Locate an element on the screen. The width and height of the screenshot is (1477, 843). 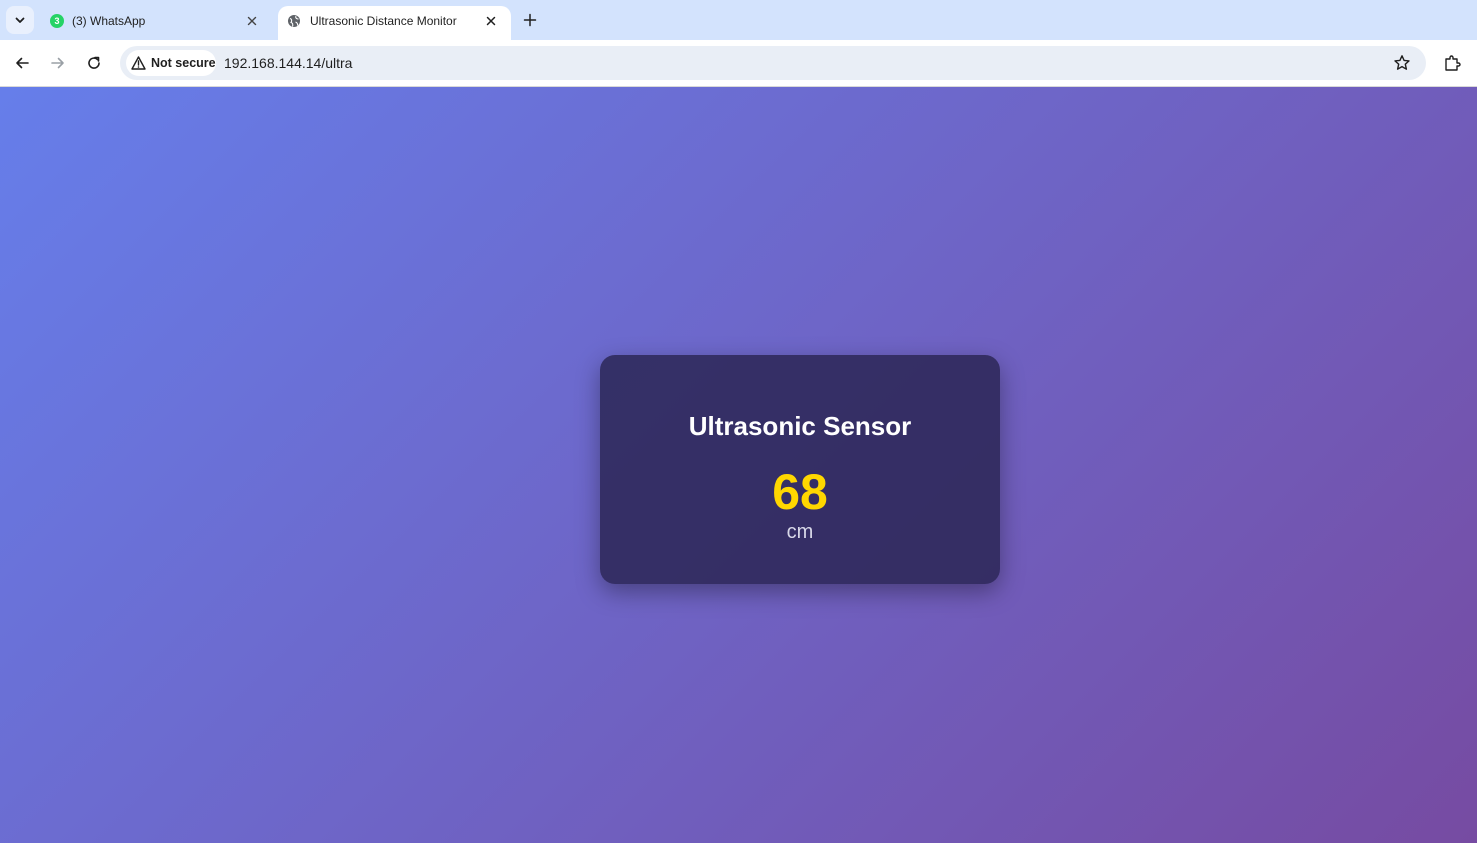
whatsapp-icon: 3 is located at coordinates (57, 21).